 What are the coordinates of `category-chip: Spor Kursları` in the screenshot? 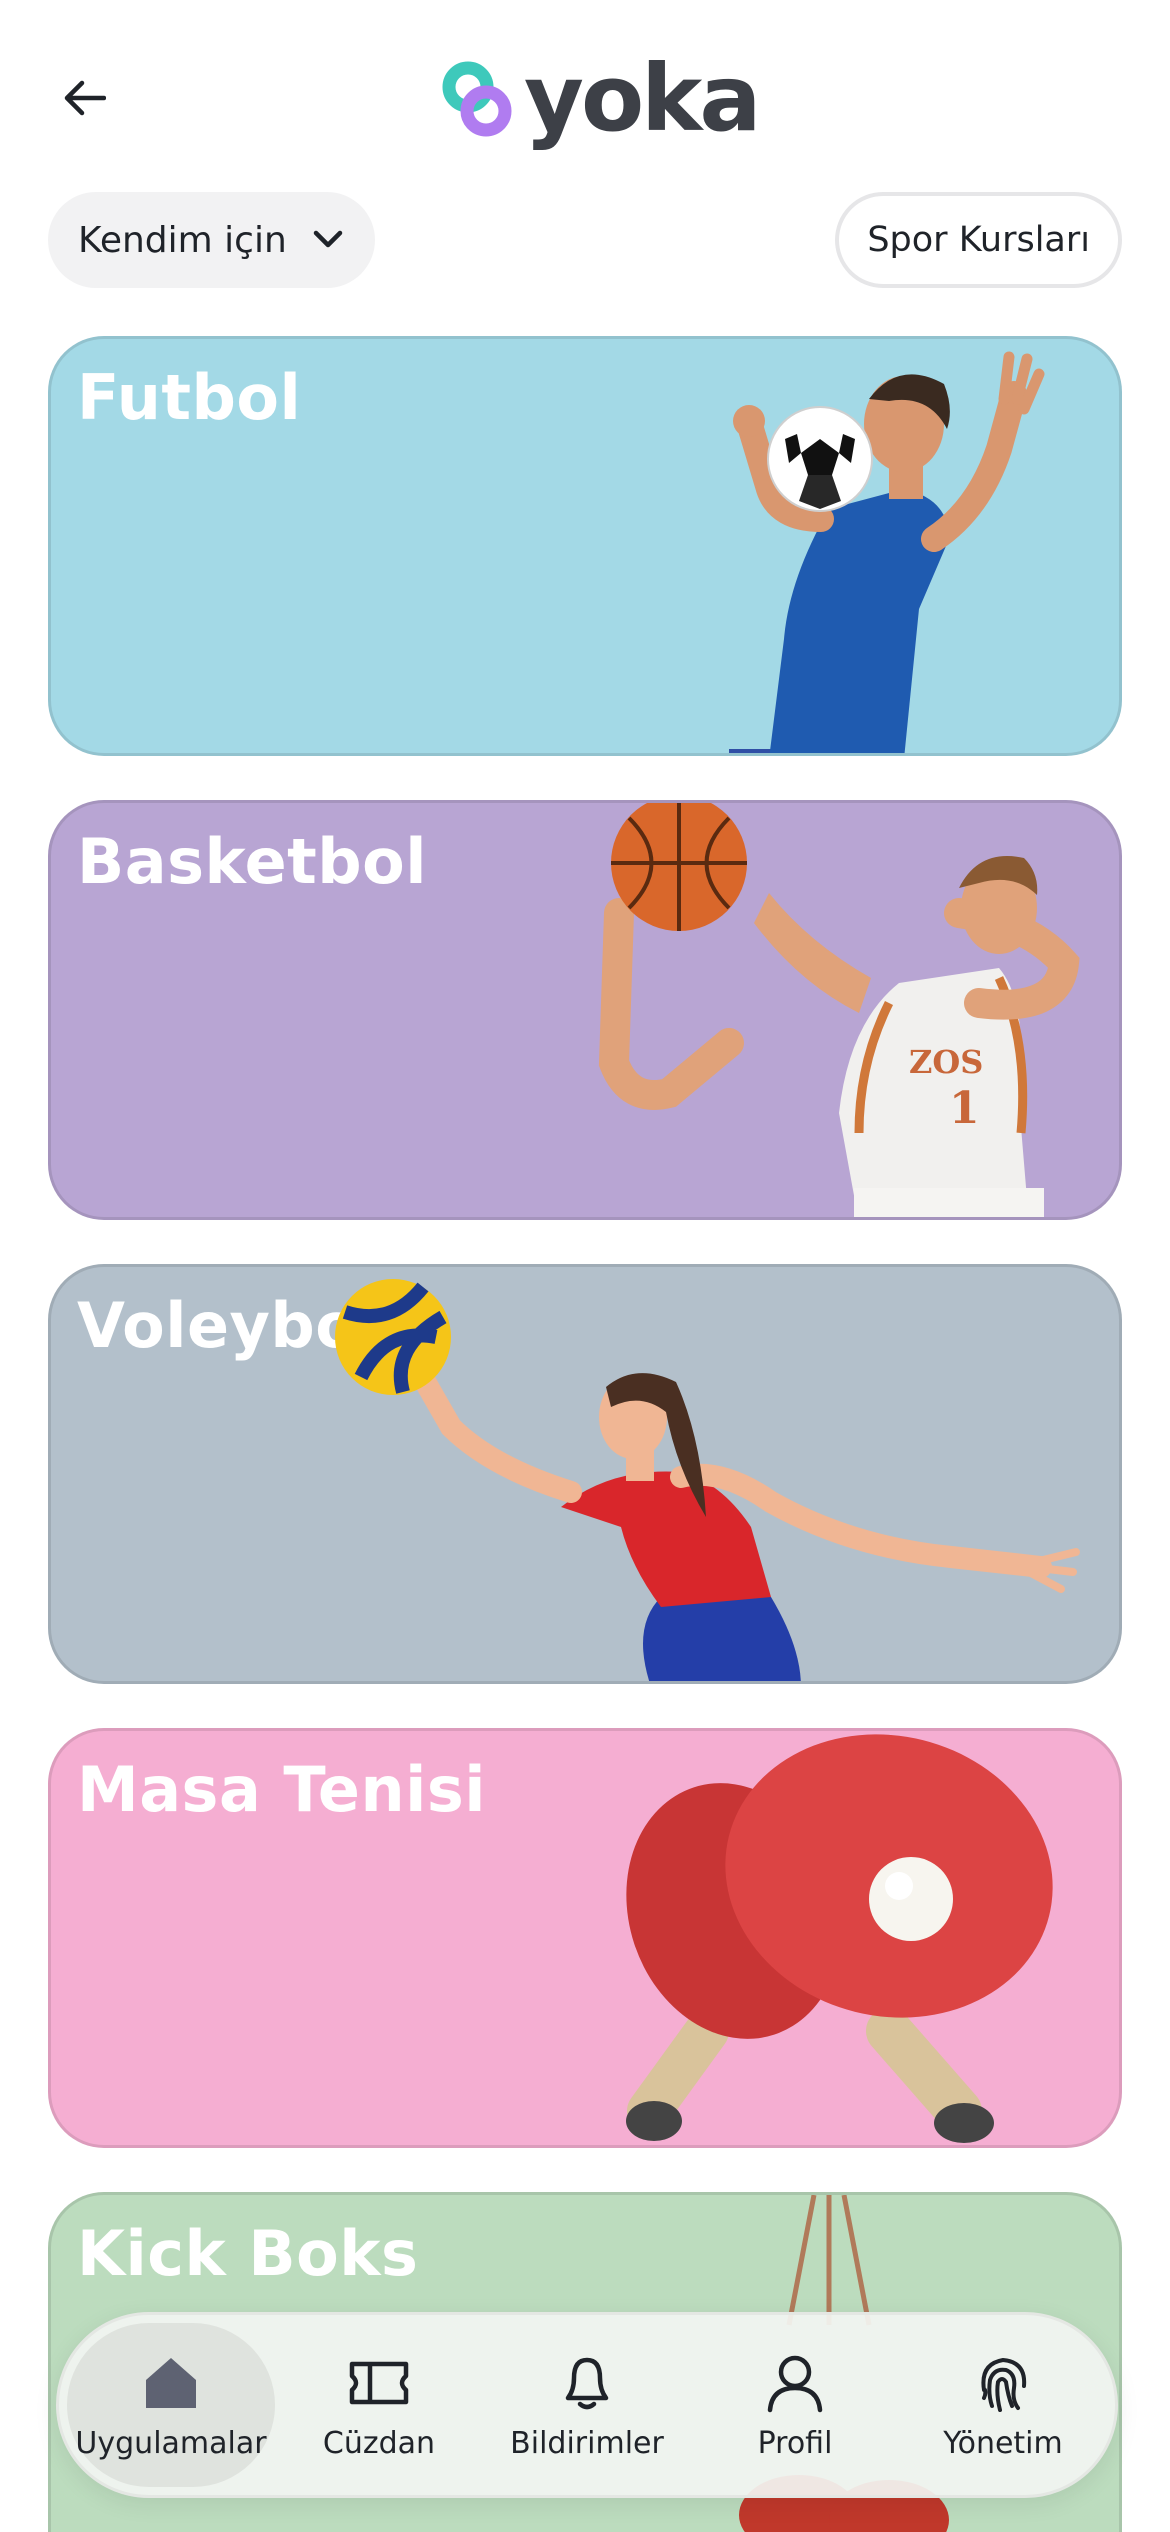 It's located at (978, 240).